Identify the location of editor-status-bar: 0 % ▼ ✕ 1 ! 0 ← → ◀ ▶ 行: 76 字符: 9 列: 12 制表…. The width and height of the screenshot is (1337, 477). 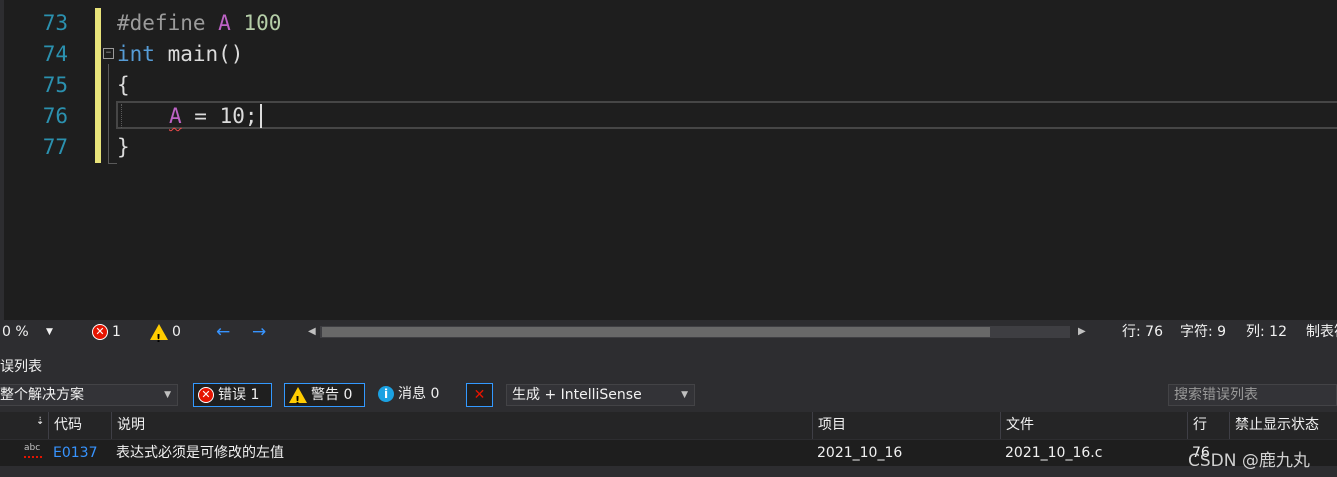
(668, 332).